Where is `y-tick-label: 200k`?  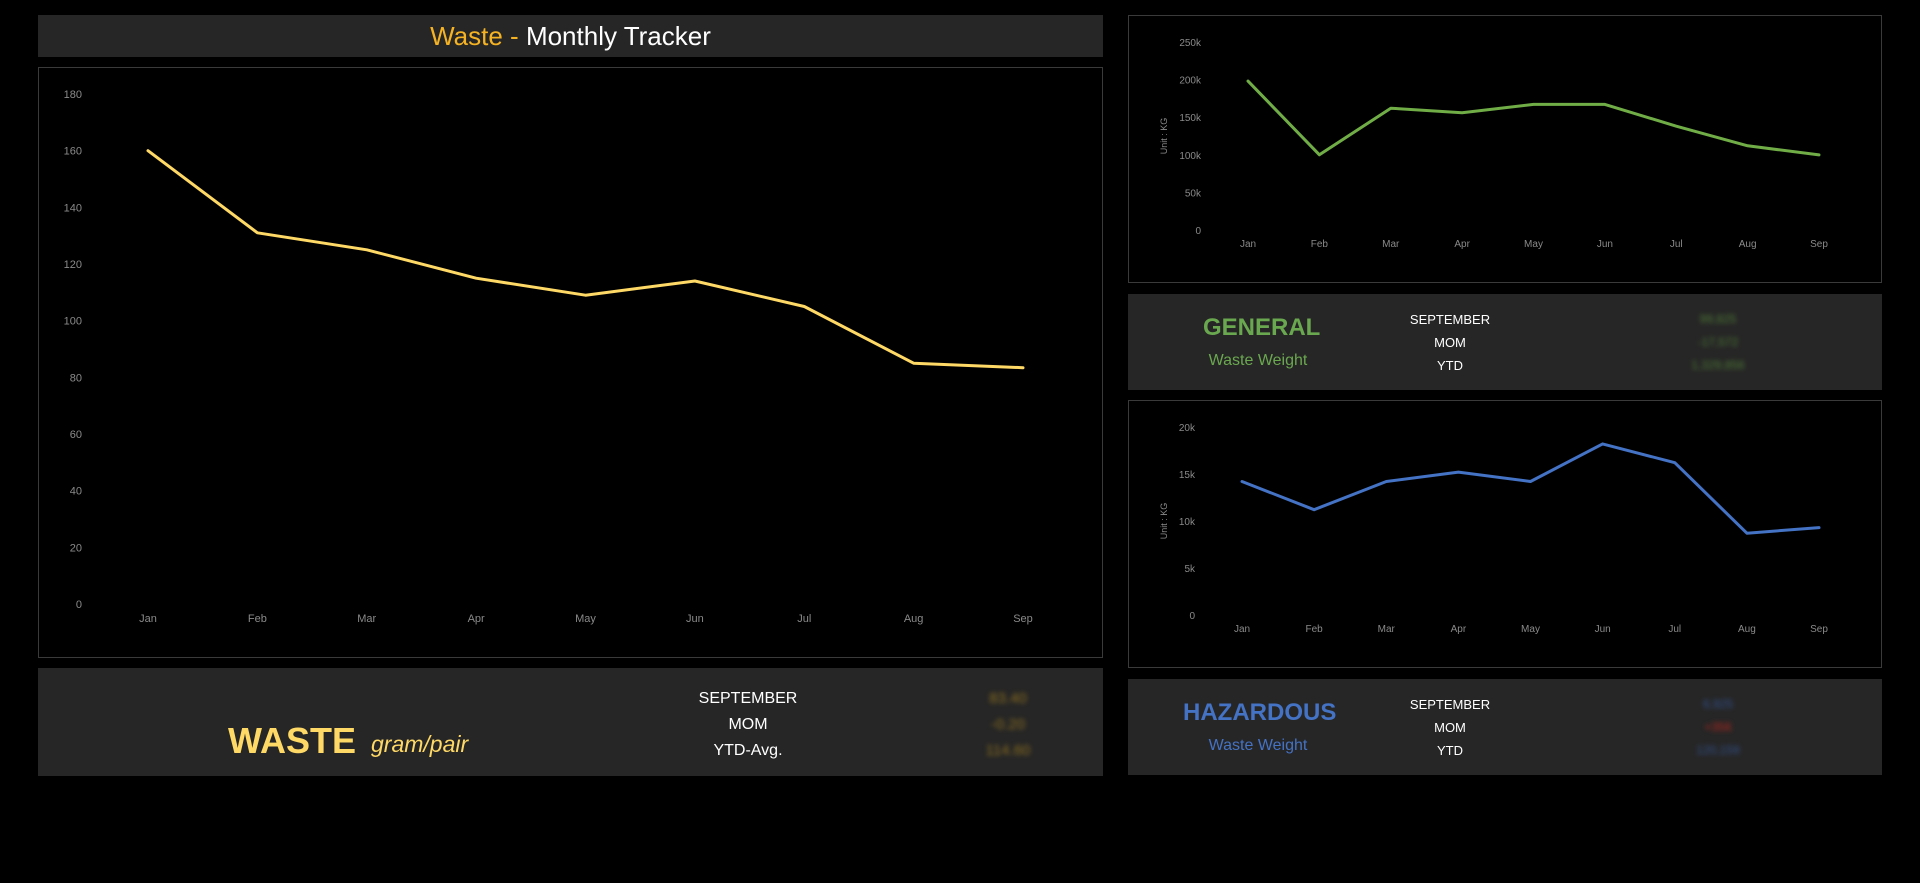
y-tick-label: 200k is located at coordinates (1190, 81).